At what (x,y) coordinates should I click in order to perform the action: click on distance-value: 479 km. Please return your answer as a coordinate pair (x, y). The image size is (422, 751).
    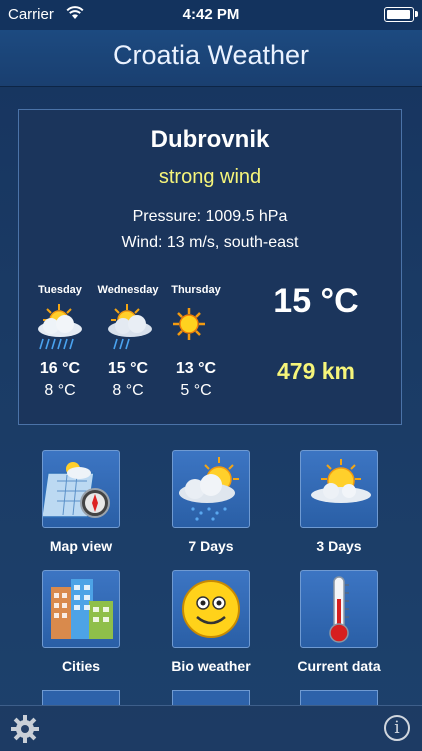
    Looking at the image, I should click on (315, 371).